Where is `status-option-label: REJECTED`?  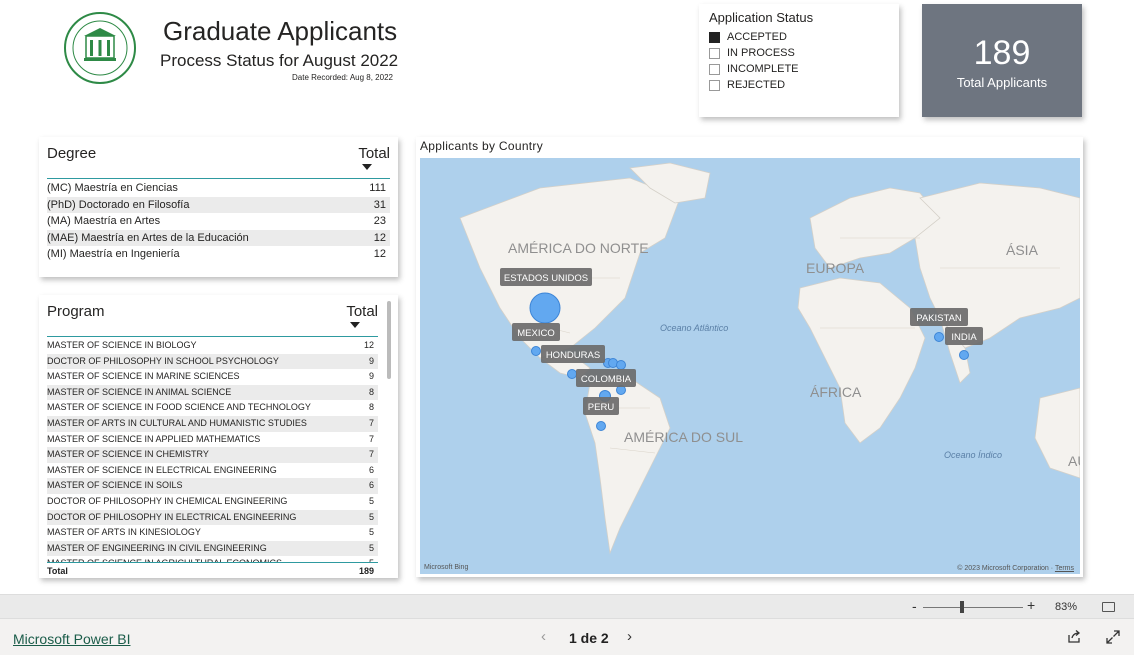 status-option-label: REJECTED is located at coordinates (756, 85).